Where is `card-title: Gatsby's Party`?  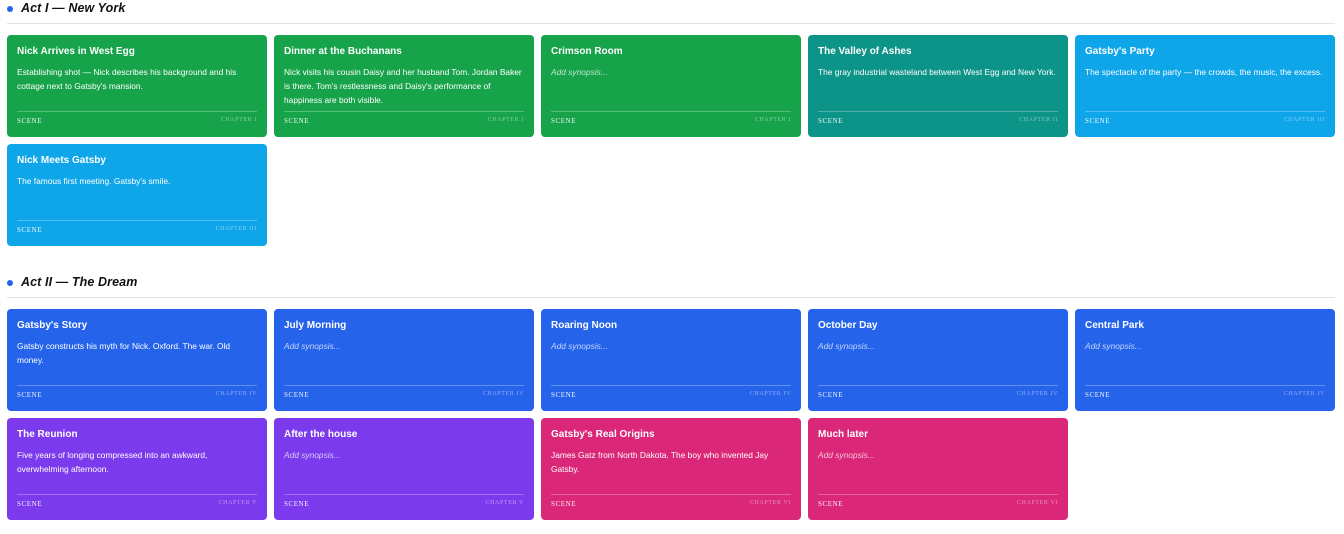
card-title: Gatsby's Party is located at coordinates (1120, 51).